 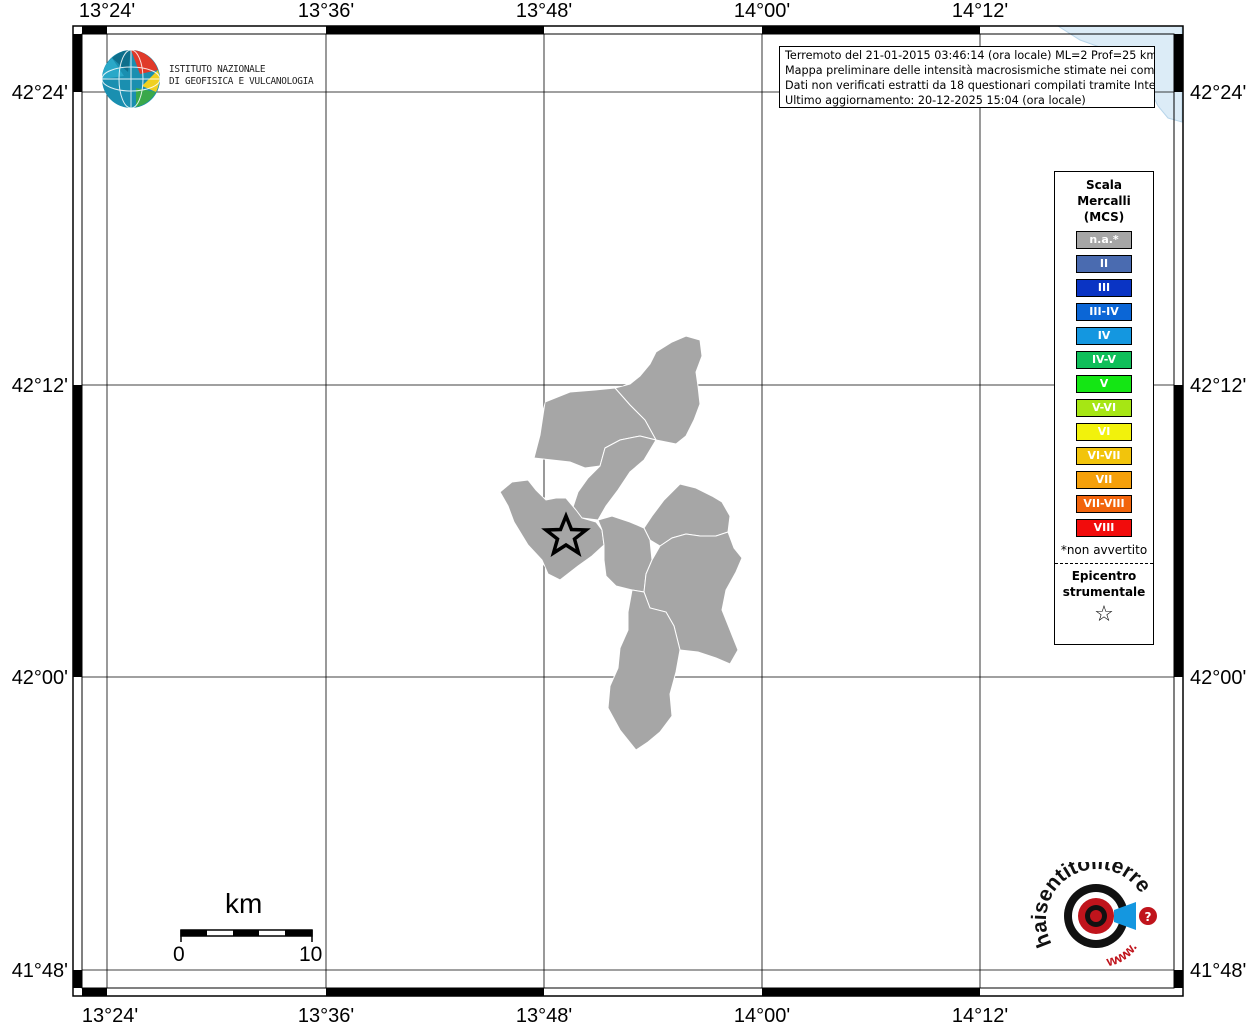 What do you see at coordinates (40, 678) in the screenshot?
I see `lat-label-left: 42°00'` at bounding box center [40, 678].